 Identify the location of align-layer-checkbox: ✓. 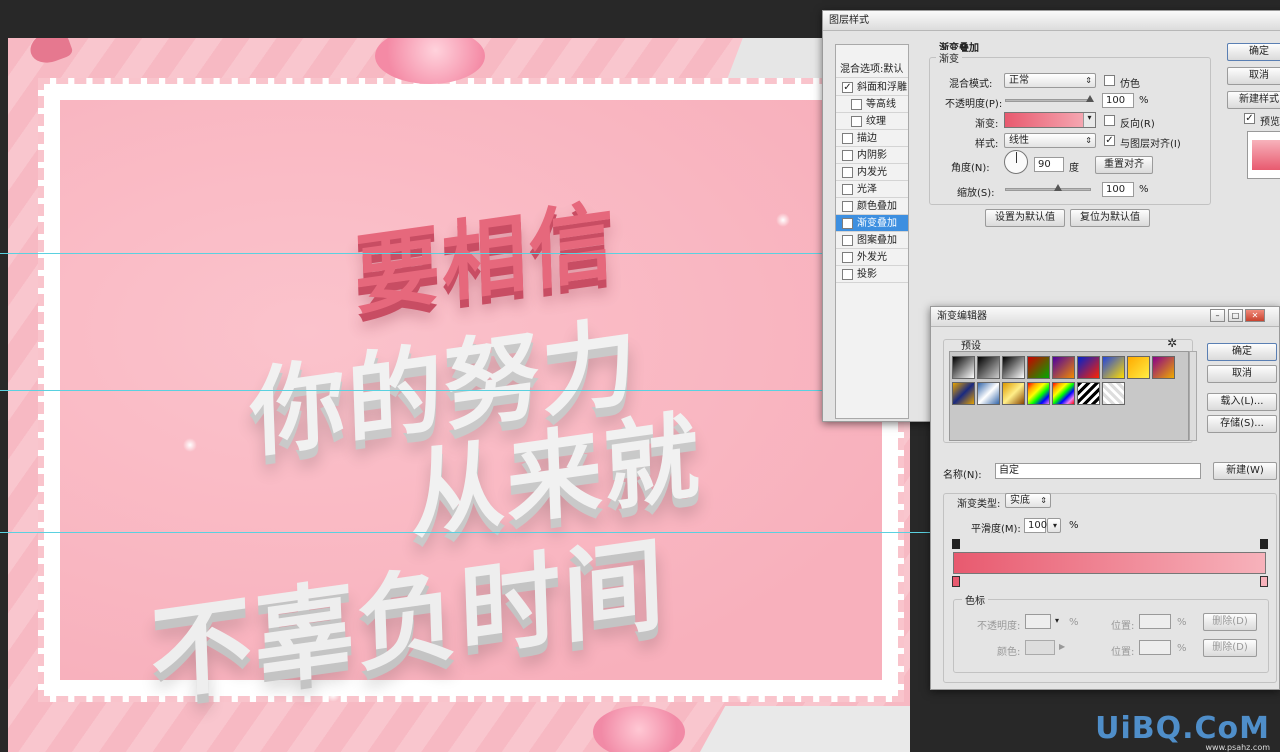
(1109, 140).